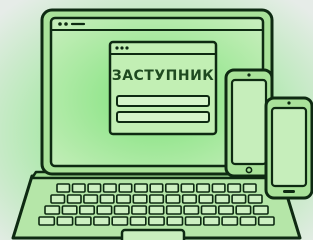 Image resolution: width=320 pixels, height=240 pixels. I want to click on phone-icon, so click(288, 148).